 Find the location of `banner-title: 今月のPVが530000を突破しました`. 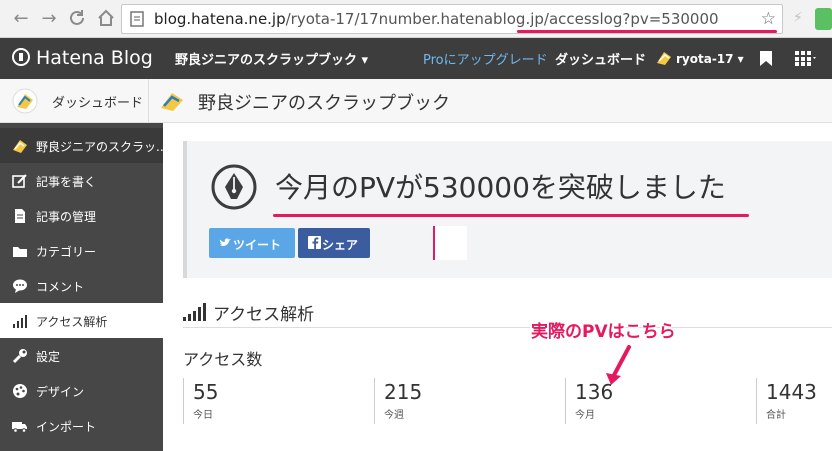

banner-title: 今月のPVが530000を突破しました is located at coordinates (500, 187).